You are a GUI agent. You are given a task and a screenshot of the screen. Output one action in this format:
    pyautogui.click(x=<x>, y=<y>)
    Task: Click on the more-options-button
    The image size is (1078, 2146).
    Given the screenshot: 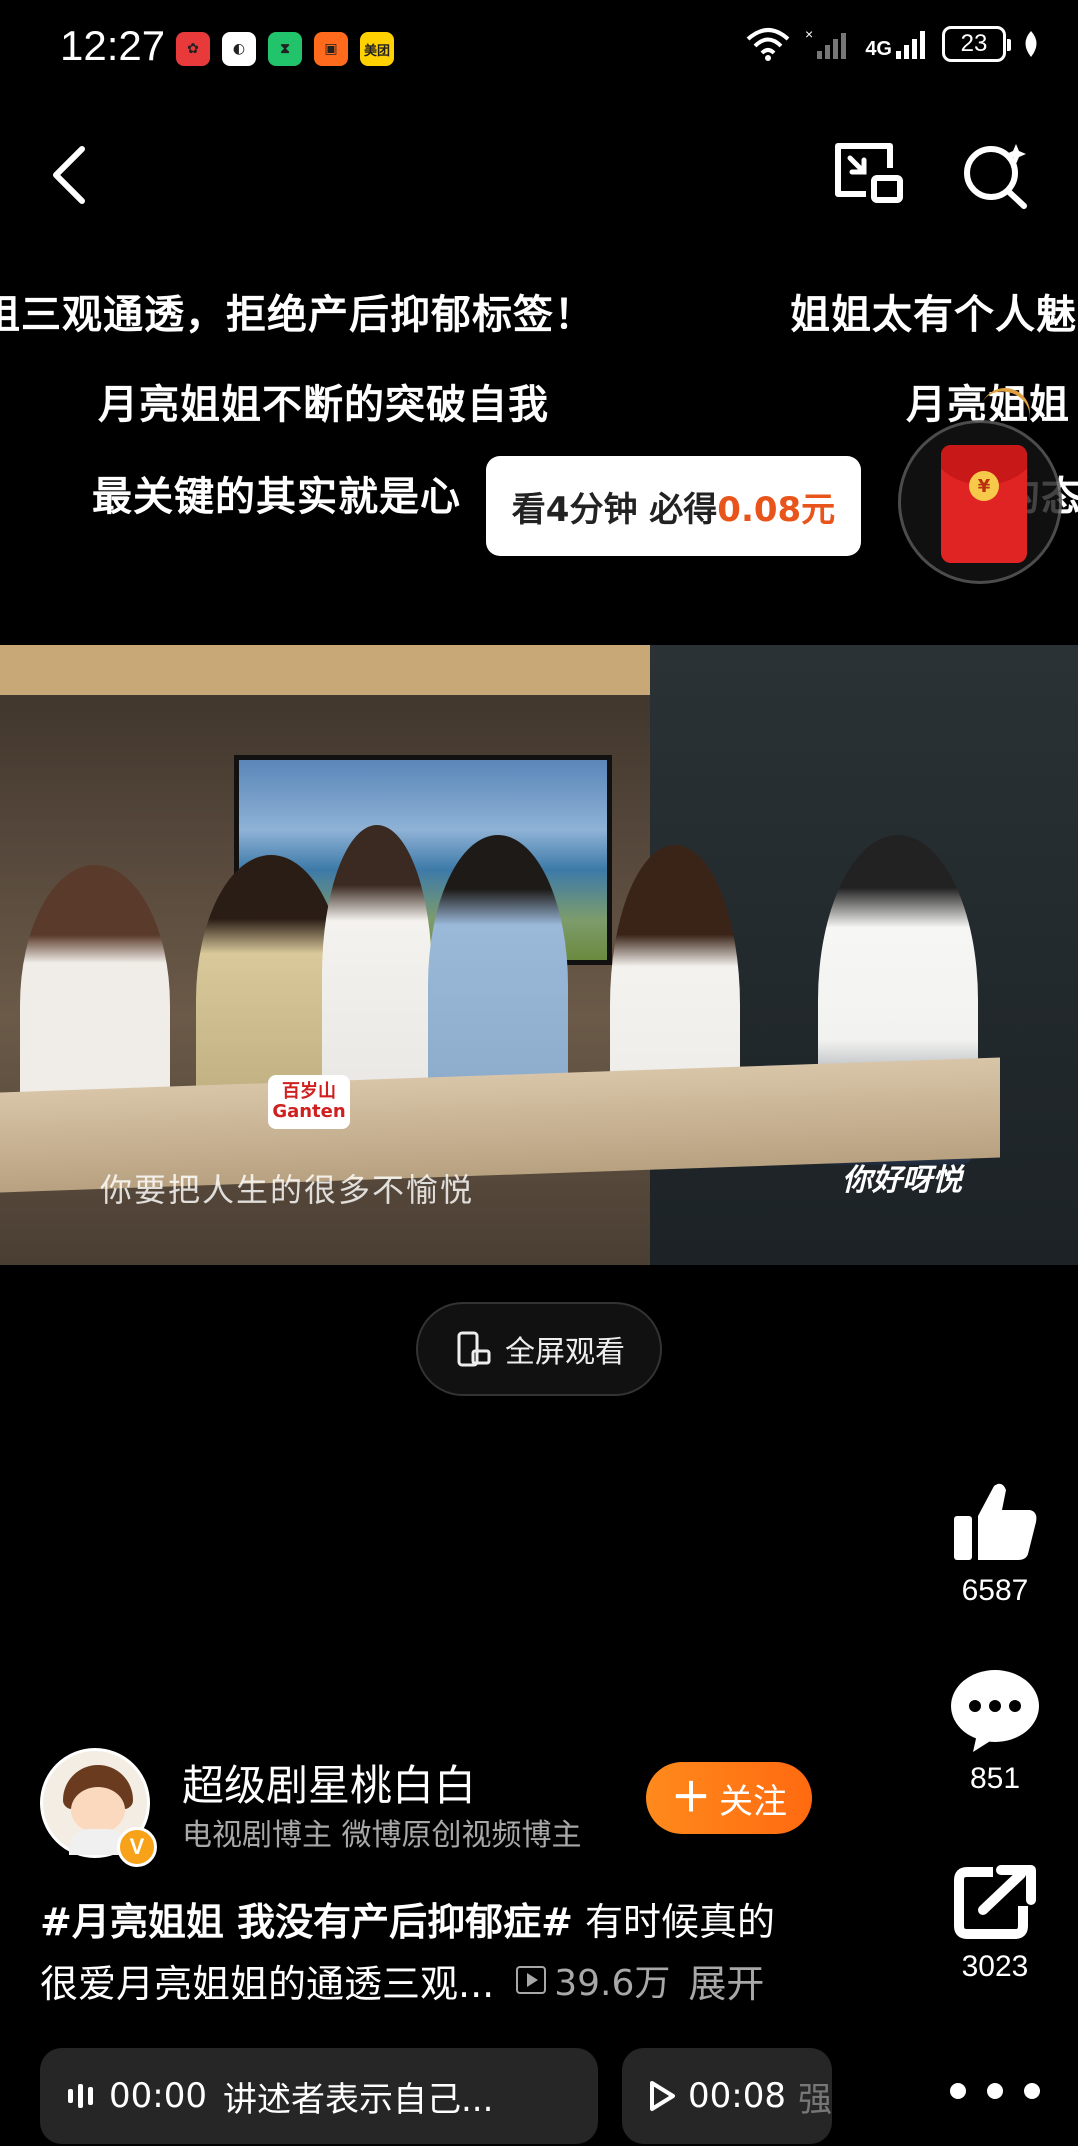 What is the action you would take?
    pyautogui.click(x=995, y=2091)
    